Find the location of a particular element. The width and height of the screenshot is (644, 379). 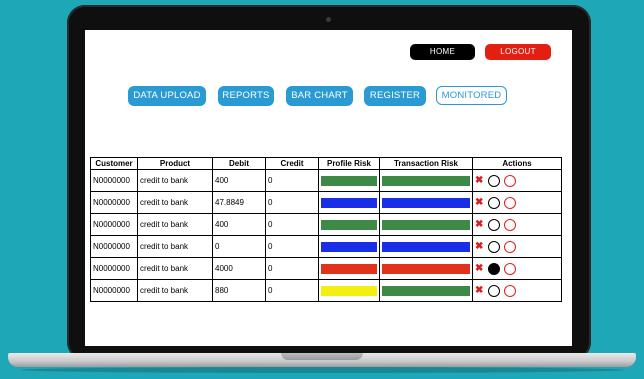

laptop-base-notch is located at coordinates (322, 356).